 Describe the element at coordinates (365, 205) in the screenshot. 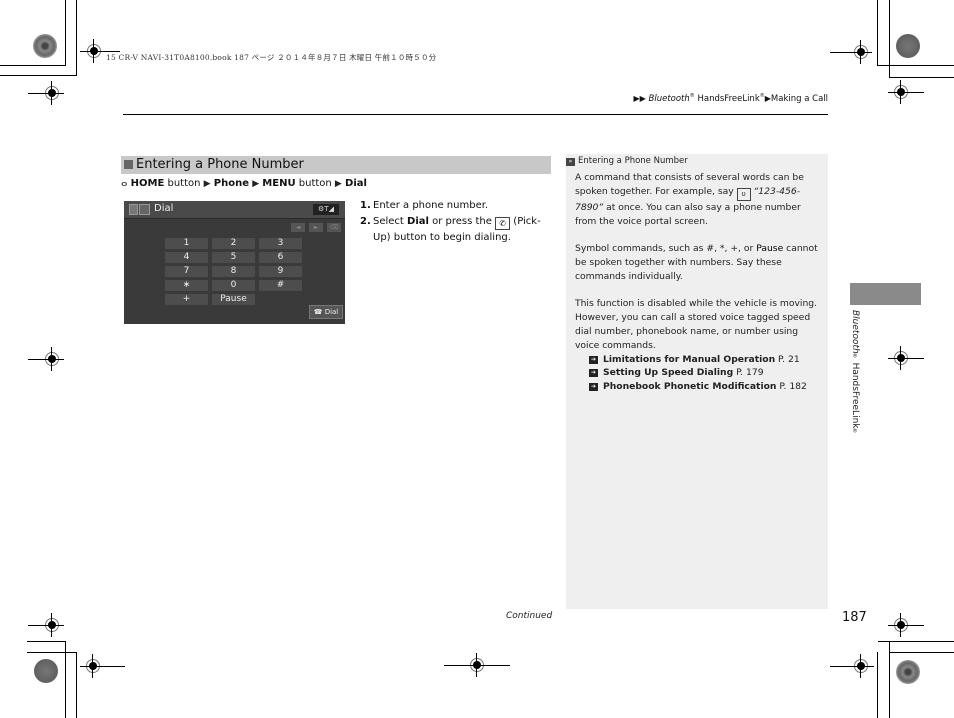

I see `step-number: 1.` at that location.